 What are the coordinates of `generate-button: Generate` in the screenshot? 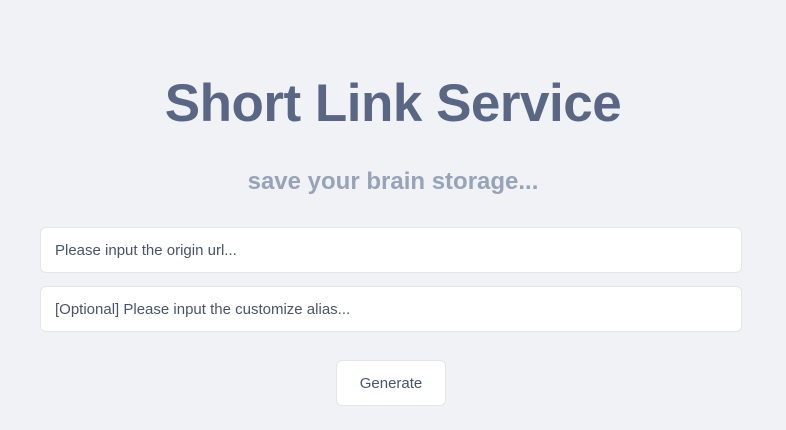 It's located at (391, 383).